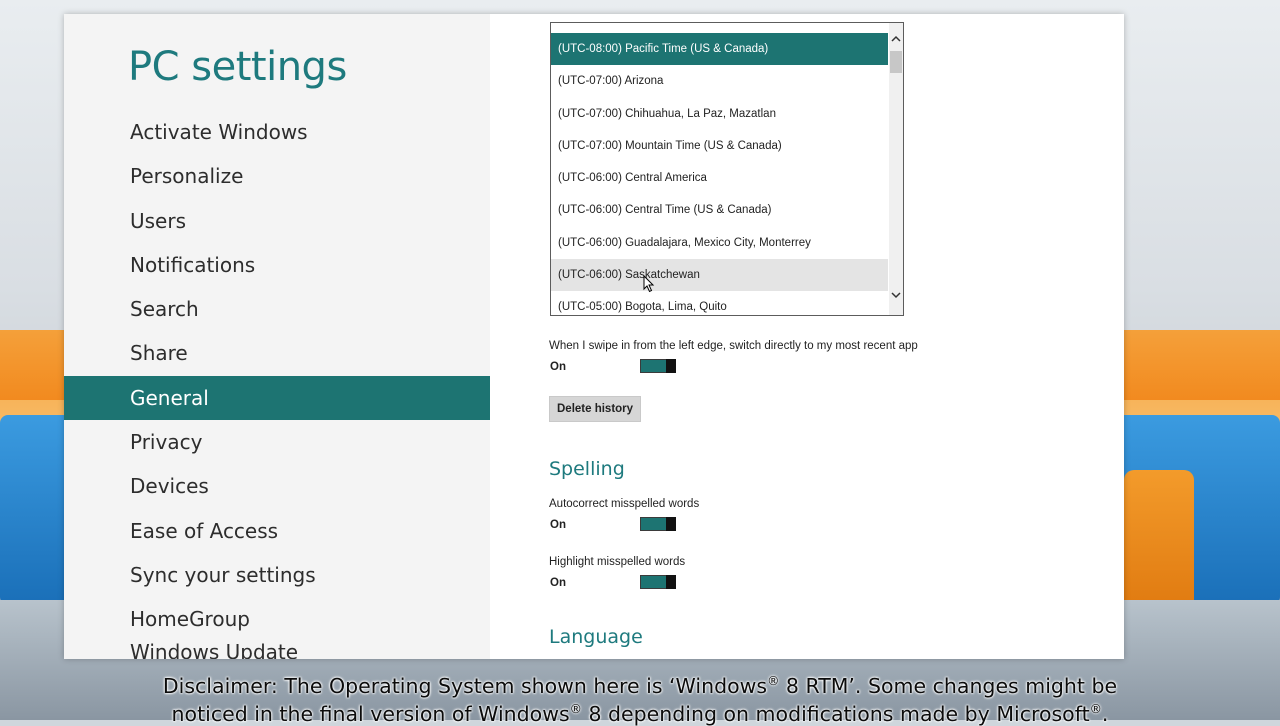 The width and height of the screenshot is (1280, 726). What do you see at coordinates (595, 409) in the screenshot?
I see `delete-history-button: Delete history` at bounding box center [595, 409].